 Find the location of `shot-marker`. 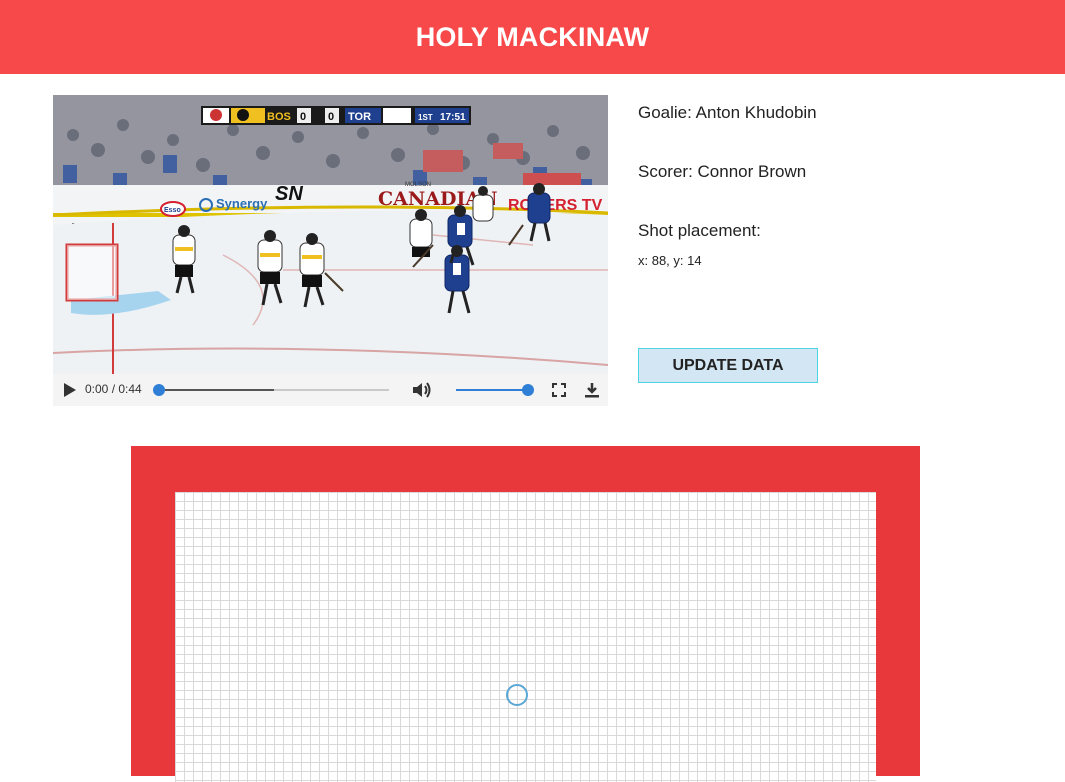

shot-marker is located at coordinates (517, 695).